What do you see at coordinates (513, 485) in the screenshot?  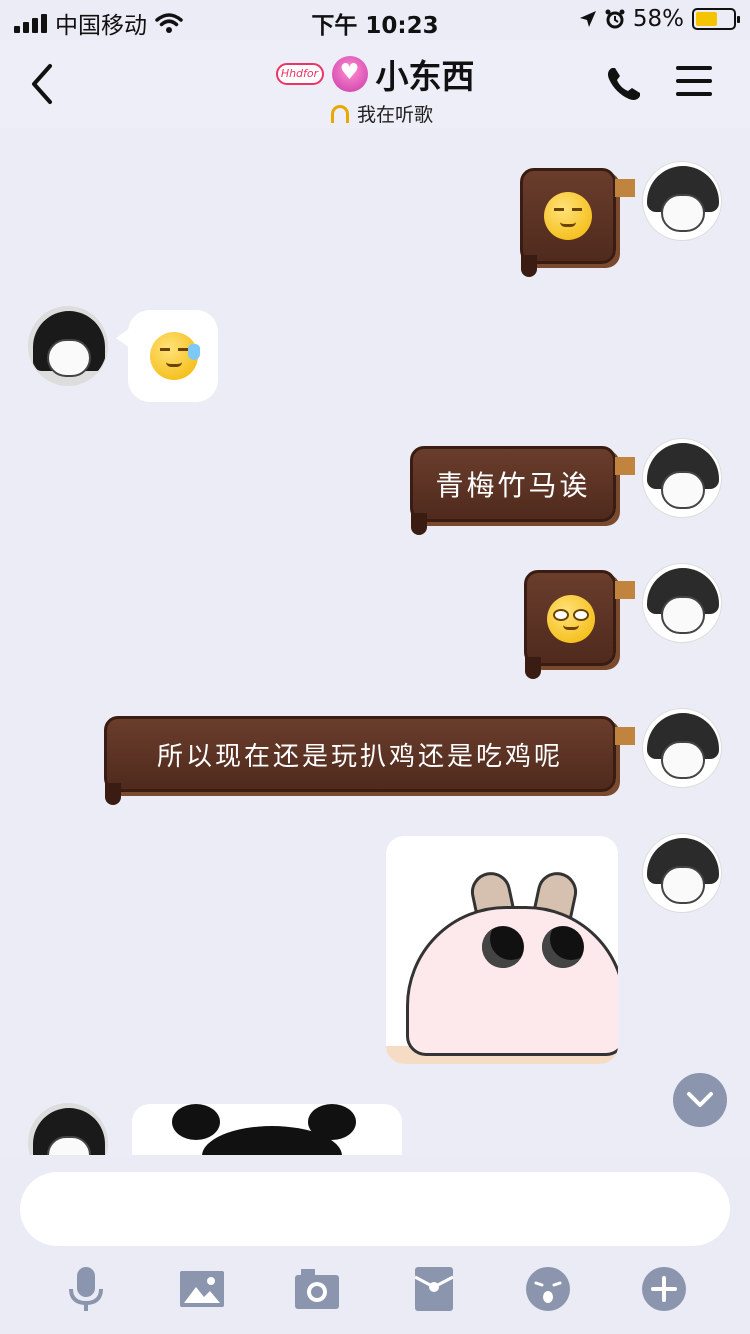 I see `message-text: 青梅竹马诶` at bounding box center [513, 485].